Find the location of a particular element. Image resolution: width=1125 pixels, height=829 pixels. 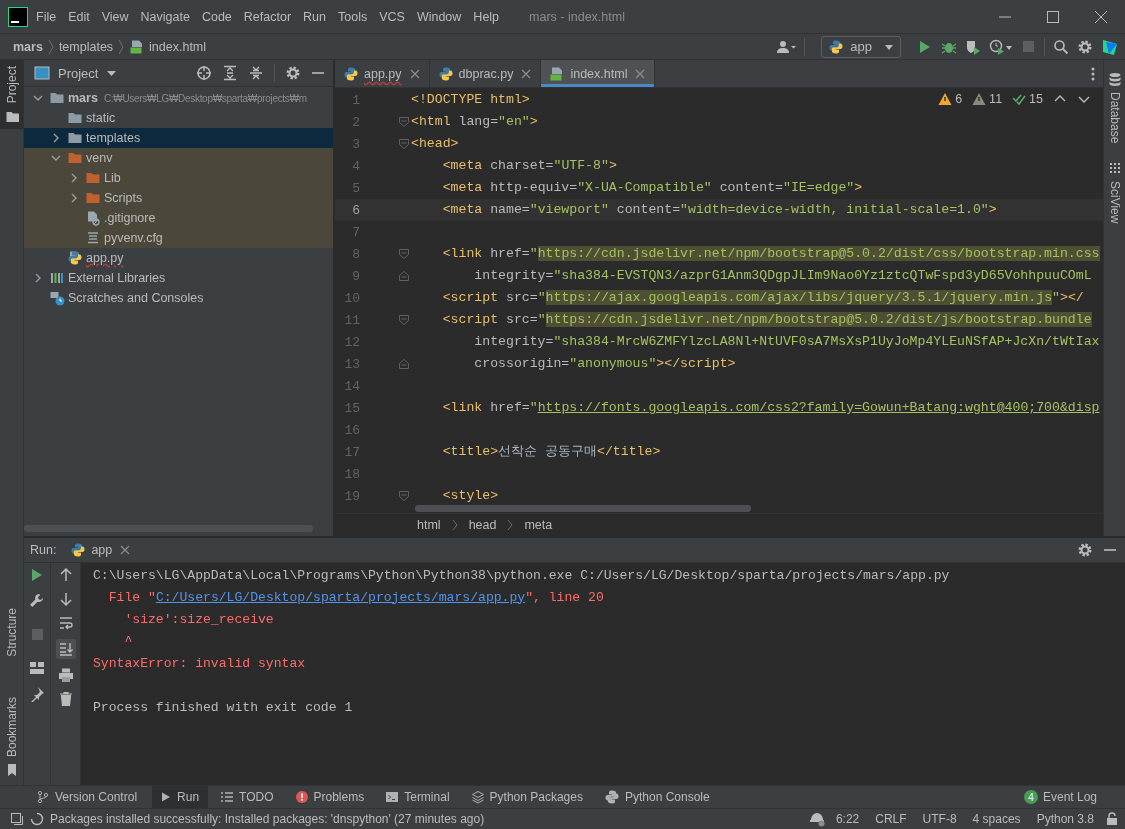

menu-item: Edit is located at coordinates (79, 16).